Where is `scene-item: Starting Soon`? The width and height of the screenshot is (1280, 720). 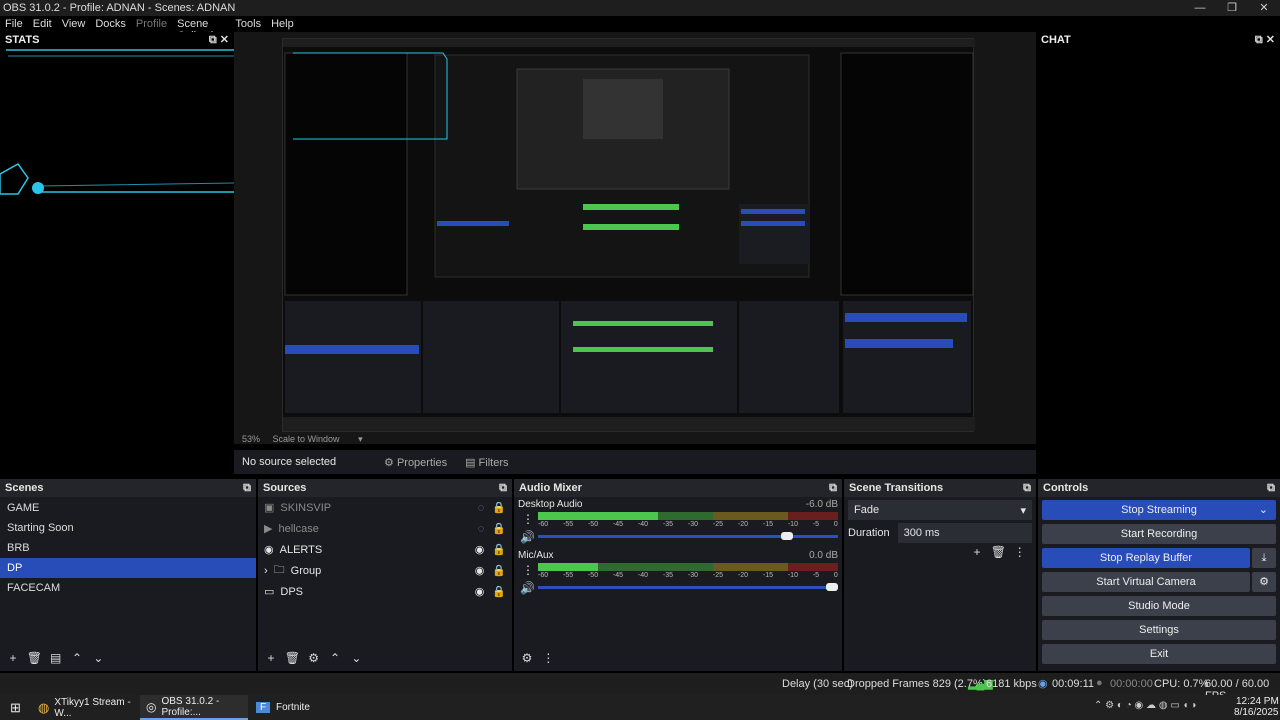 scene-item: Starting Soon is located at coordinates (128, 528).